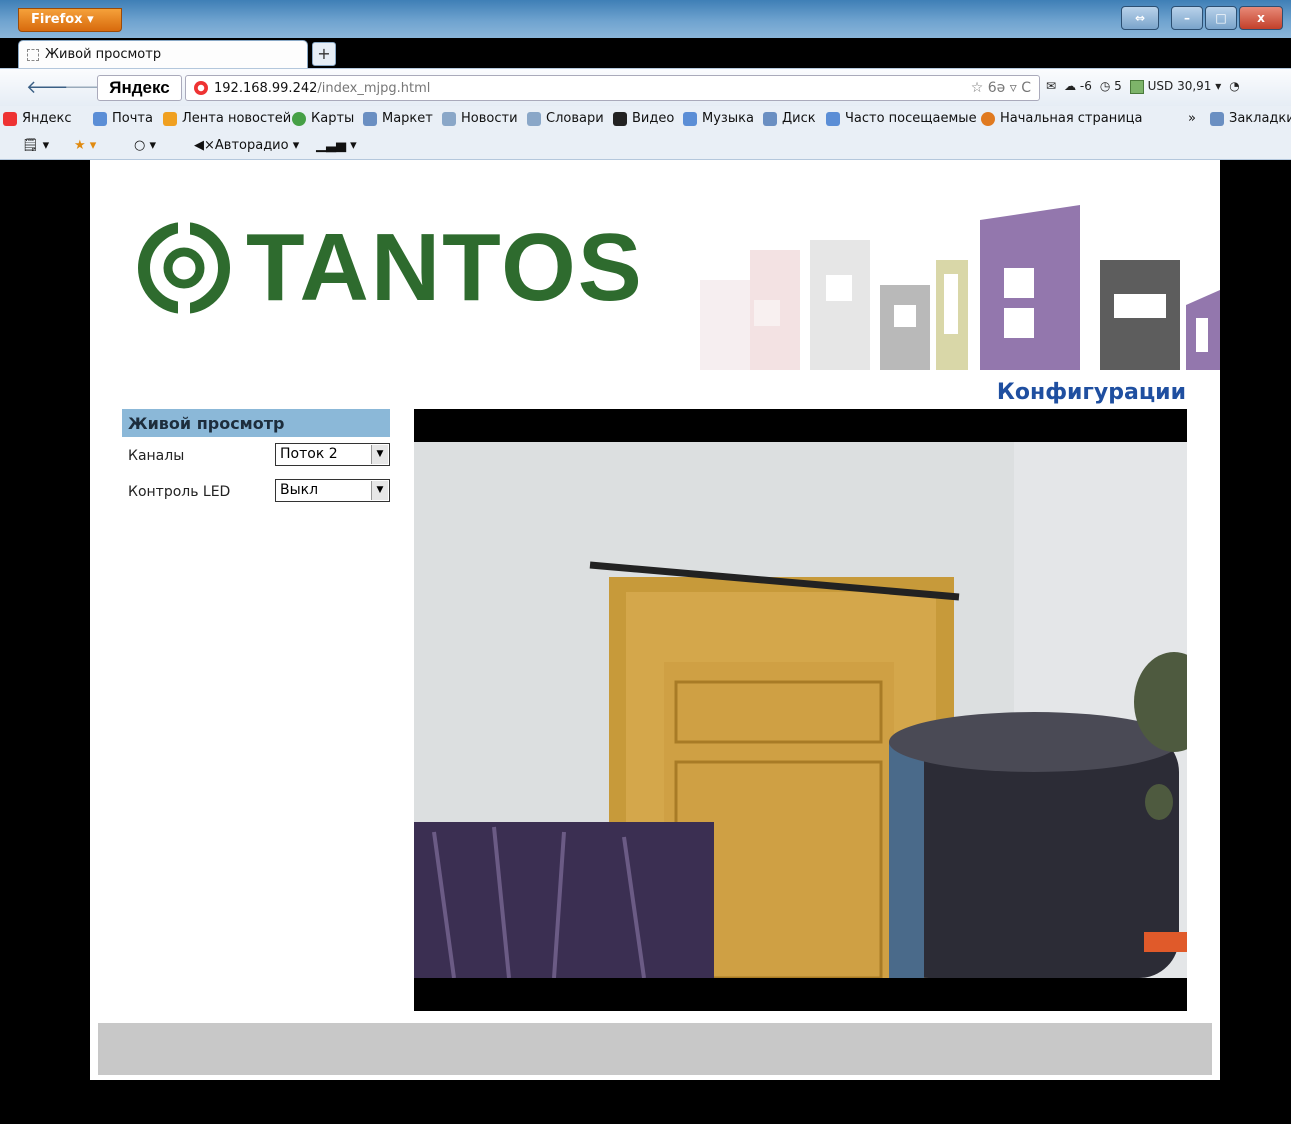 This screenshot has width=1291, height=1124. What do you see at coordinates (201, 88) in the screenshot?
I see `site-identity-icon` at bounding box center [201, 88].